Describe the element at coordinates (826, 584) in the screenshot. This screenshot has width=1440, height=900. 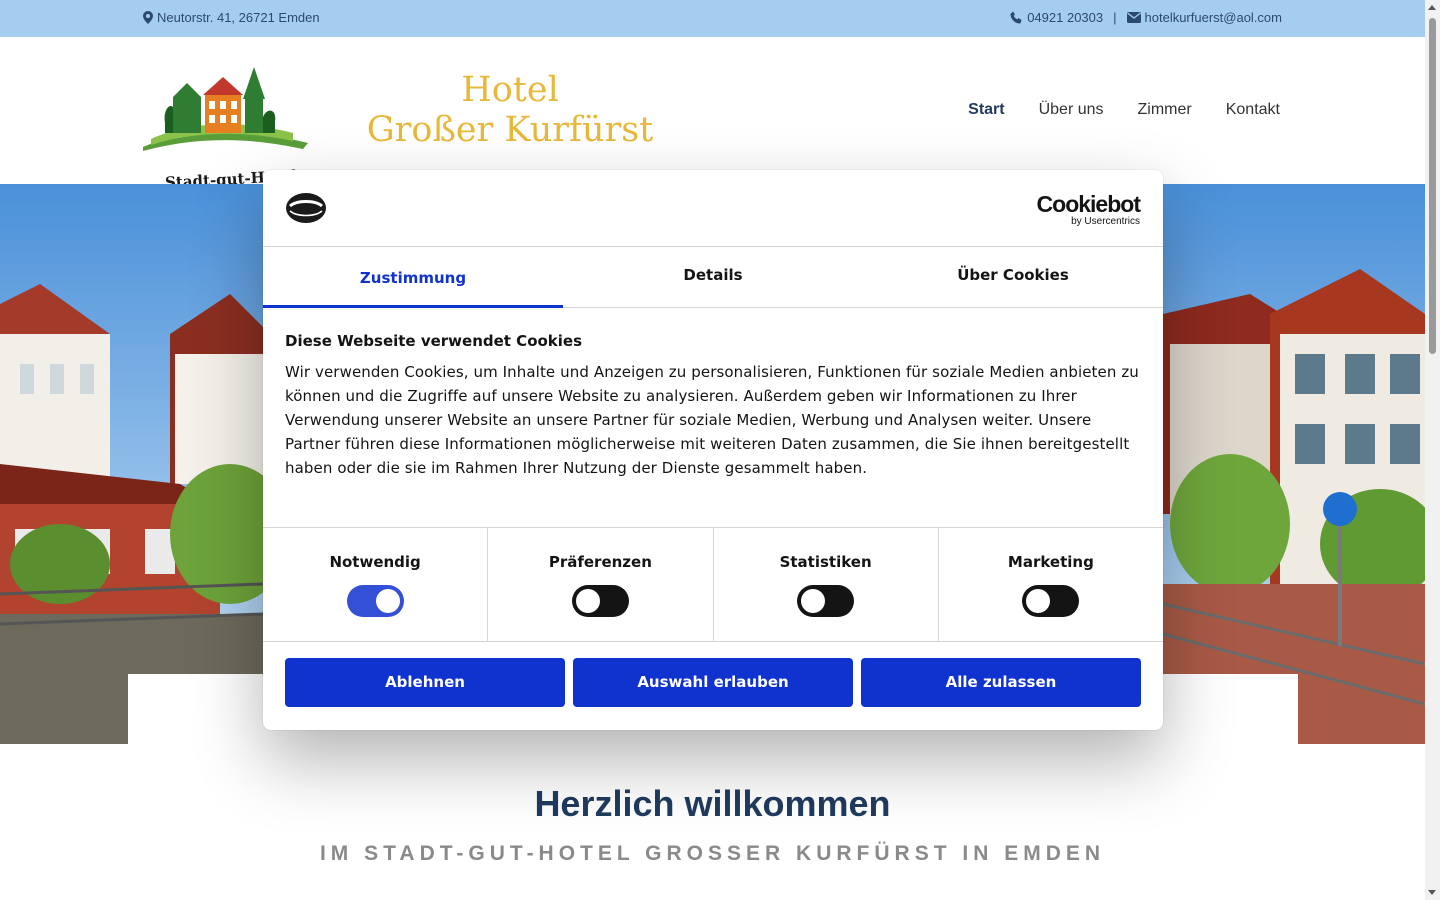
I see `toggle-group-statistiken: Statistiken` at that location.